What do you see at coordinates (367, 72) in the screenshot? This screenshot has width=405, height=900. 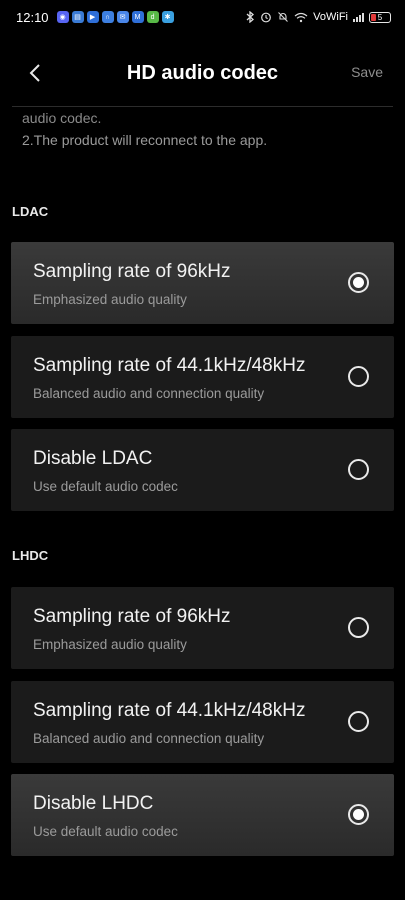 I see `save-button: Save` at bounding box center [367, 72].